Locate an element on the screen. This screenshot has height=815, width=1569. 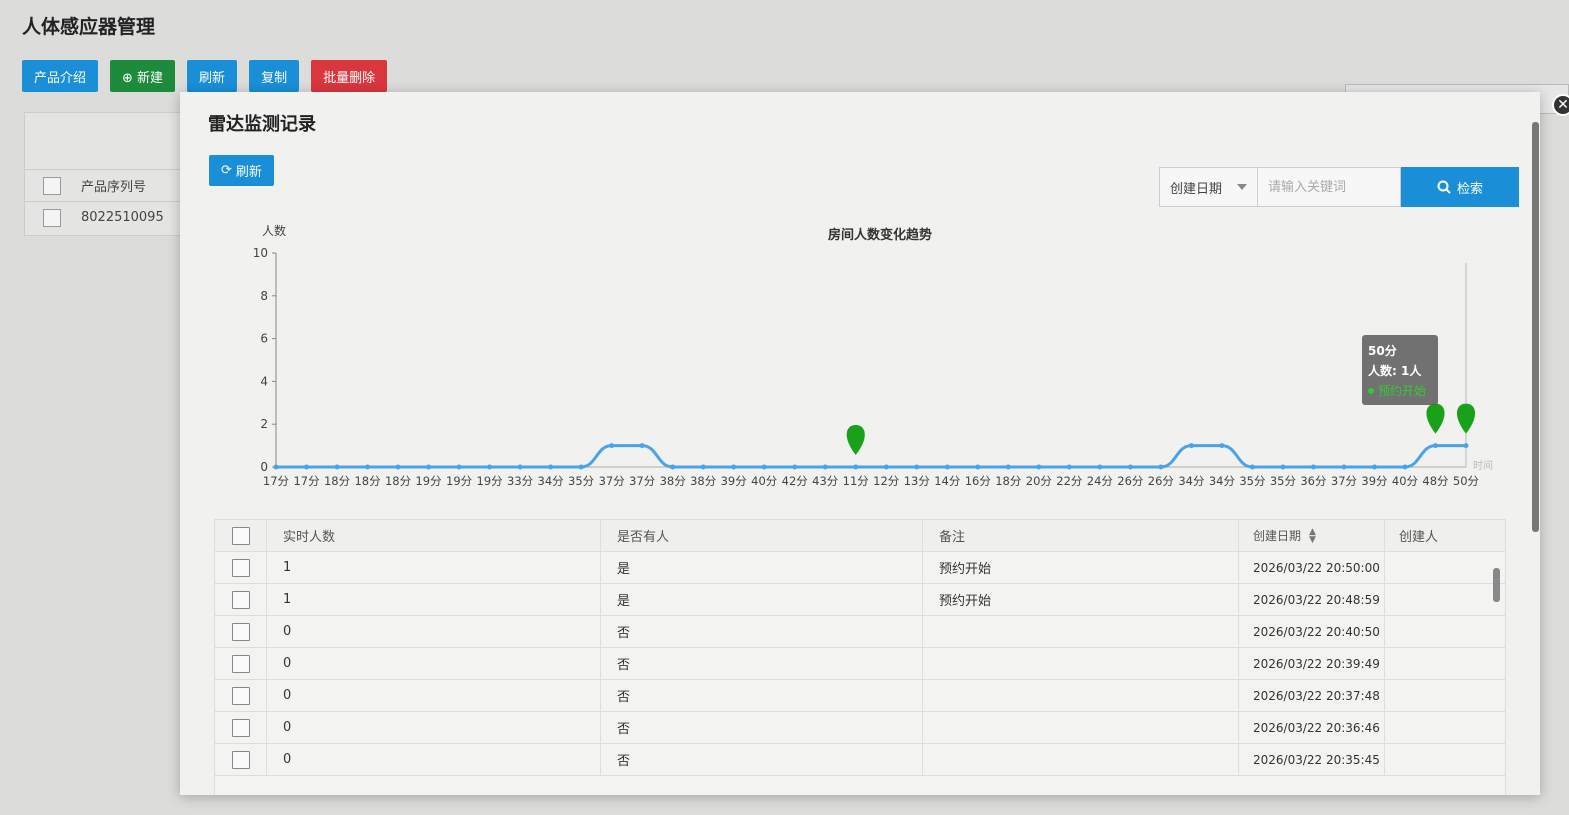
note-header: 备注 is located at coordinates (1081, 535).